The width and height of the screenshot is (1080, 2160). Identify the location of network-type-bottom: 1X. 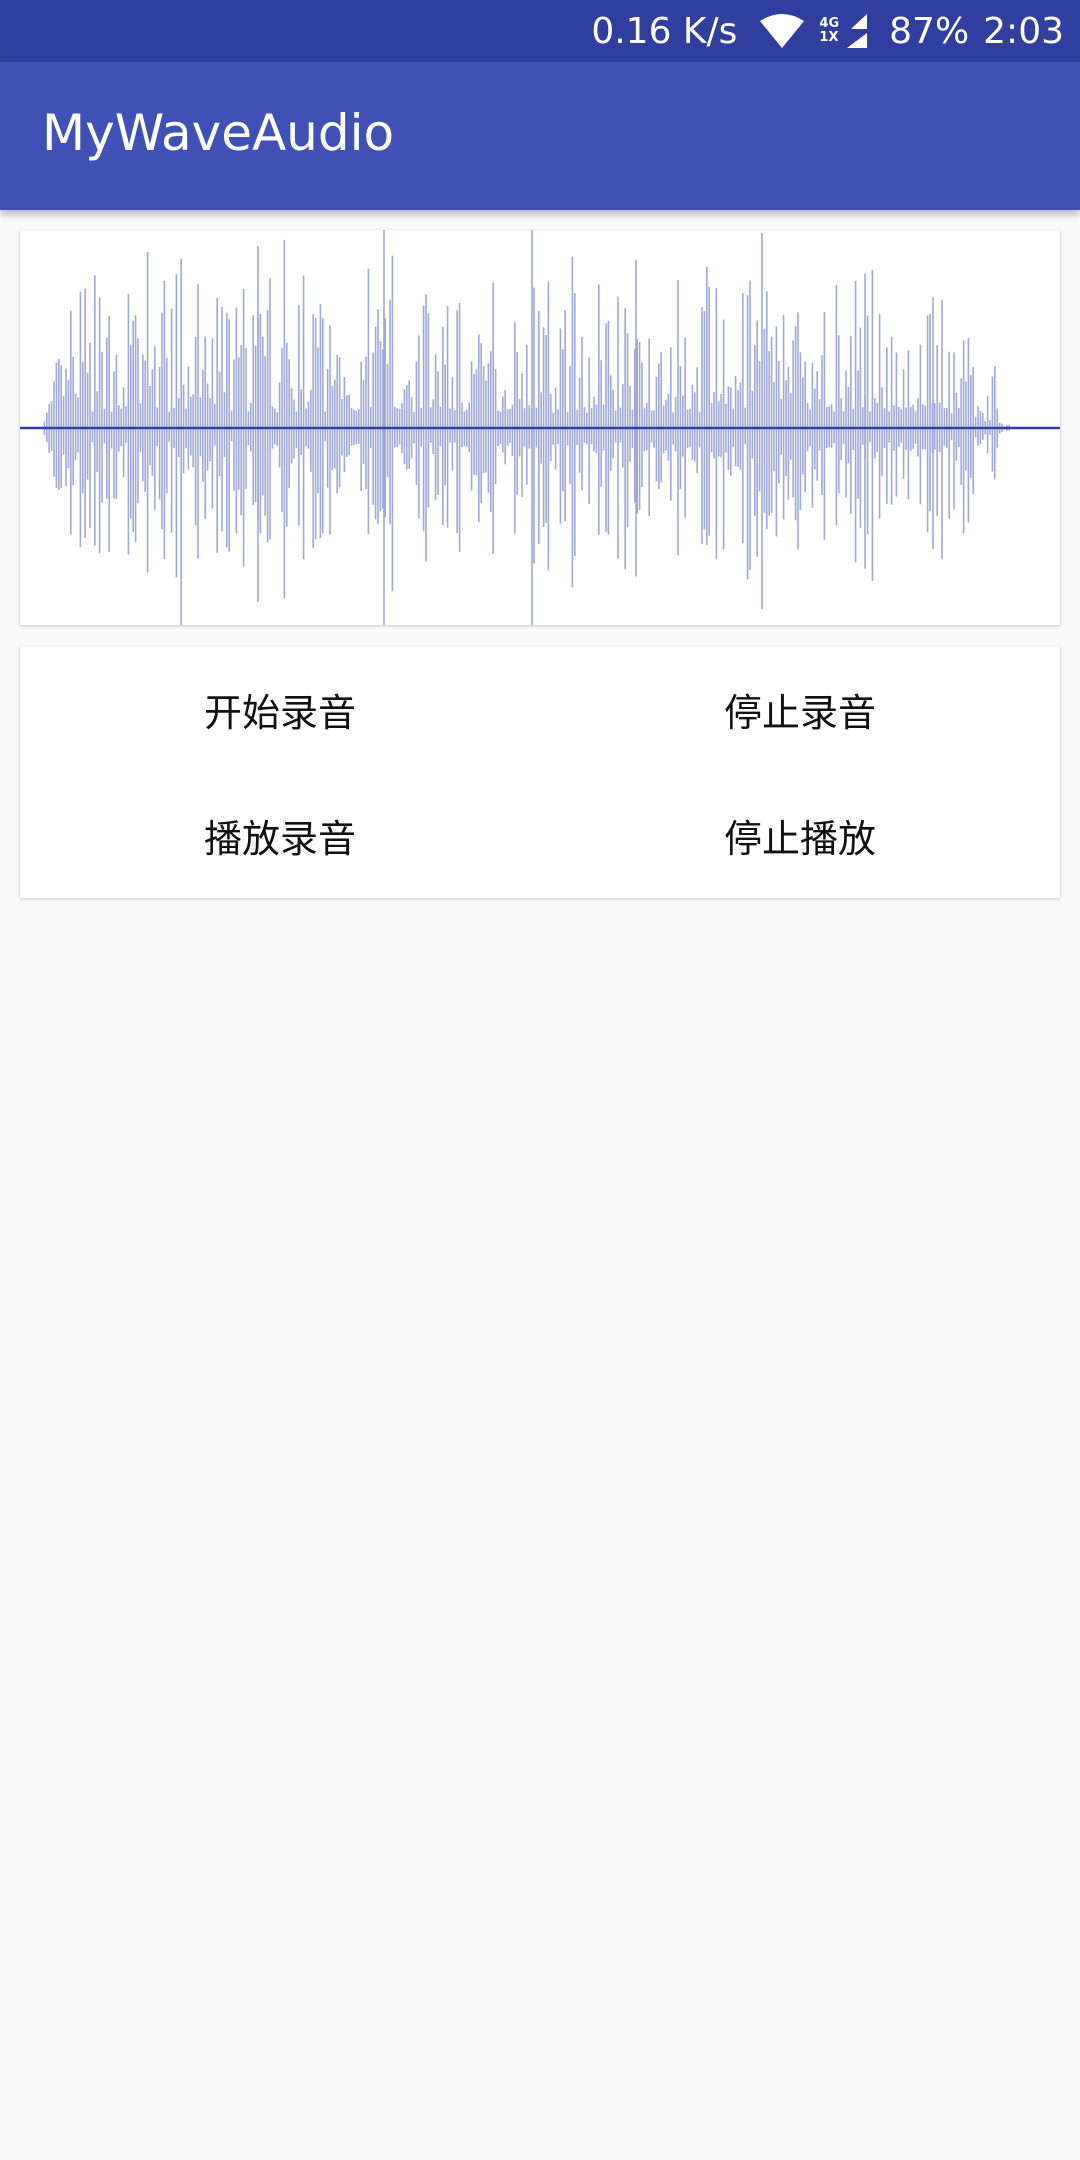
(829, 37).